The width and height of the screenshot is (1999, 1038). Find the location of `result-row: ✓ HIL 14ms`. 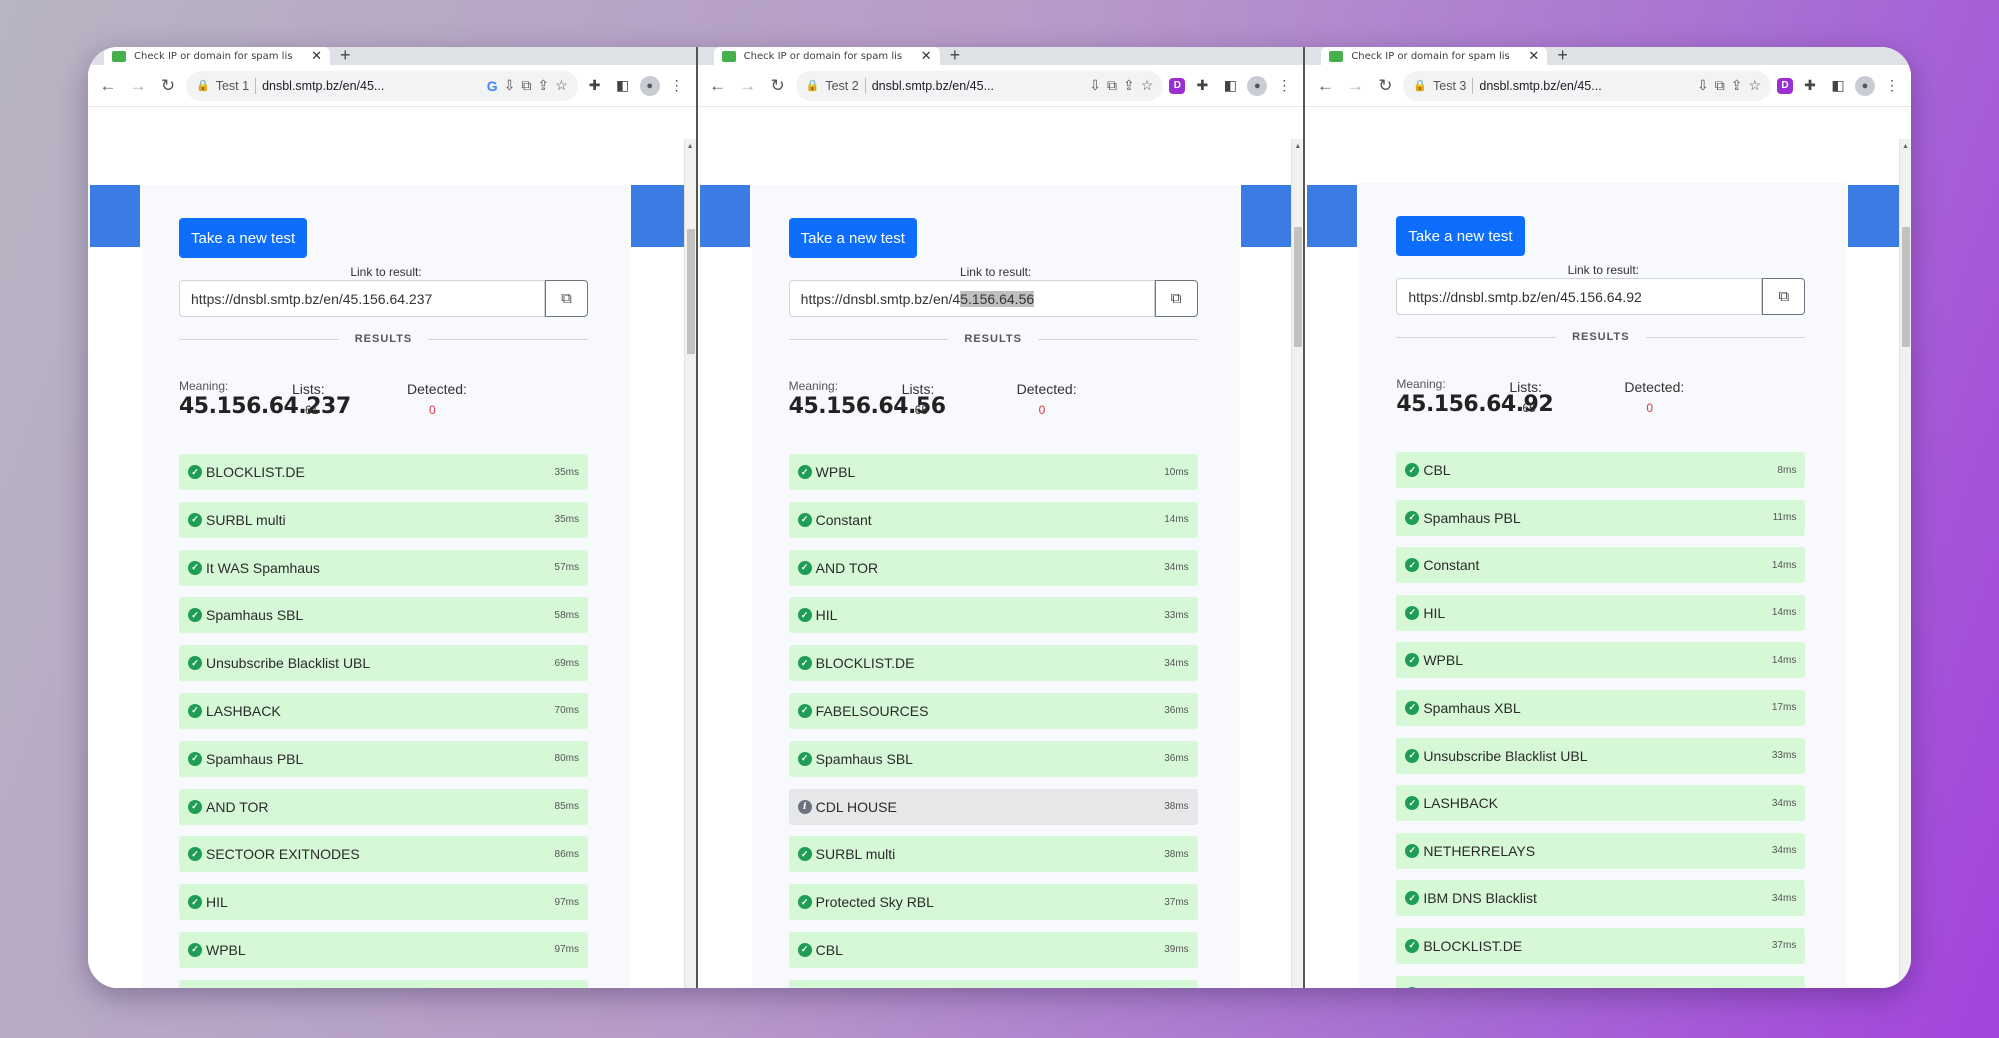

result-row: ✓ HIL 14ms is located at coordinates (1601, 612).